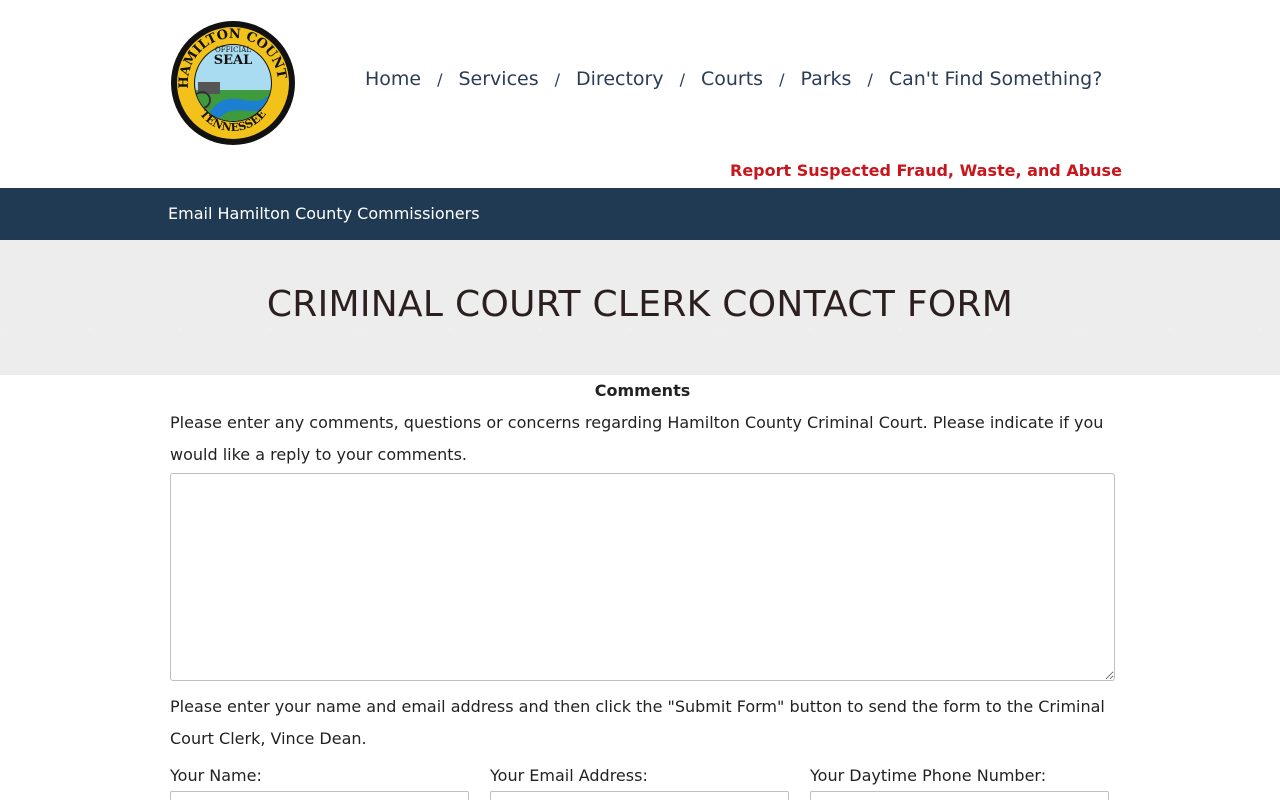  What do you see at coordinates (233, 60) in the screenshot?
I see `seal-seal-text: SEAL` at bounding box center [233, 60].